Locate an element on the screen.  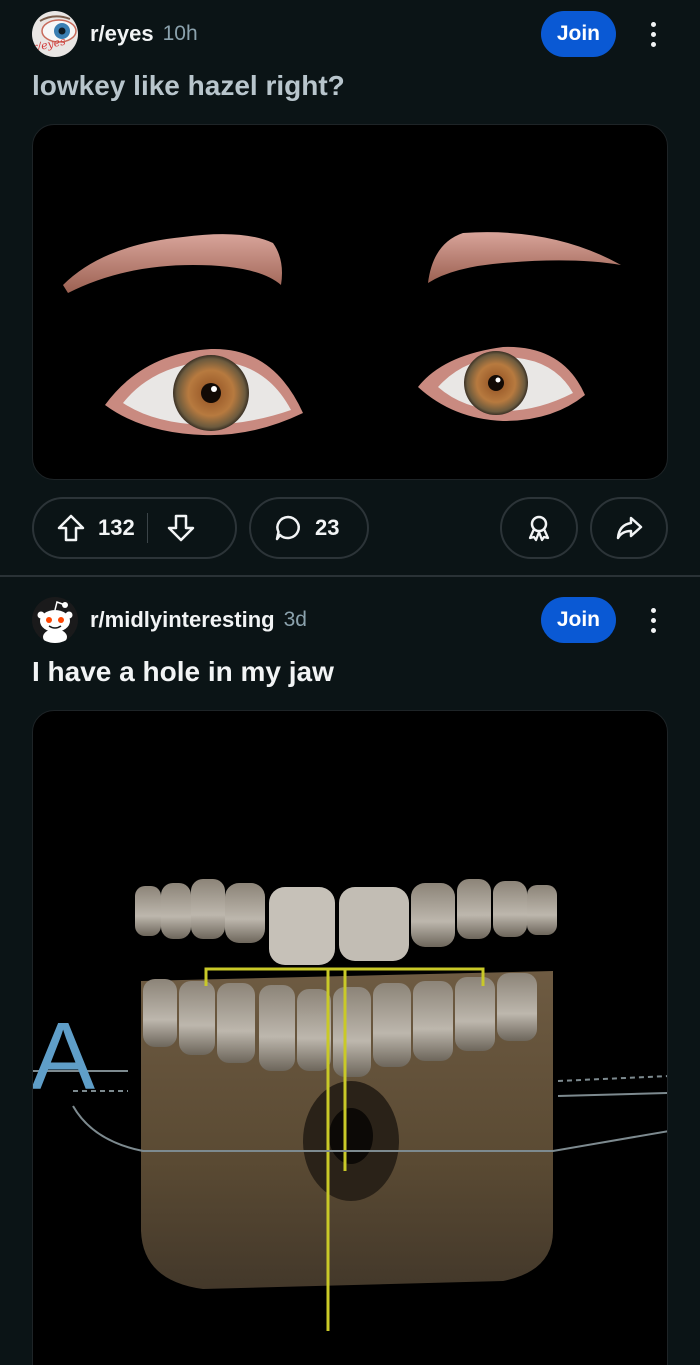
post-header: r/midlyinteresting 3d Join is located at coordinates (351, 620).